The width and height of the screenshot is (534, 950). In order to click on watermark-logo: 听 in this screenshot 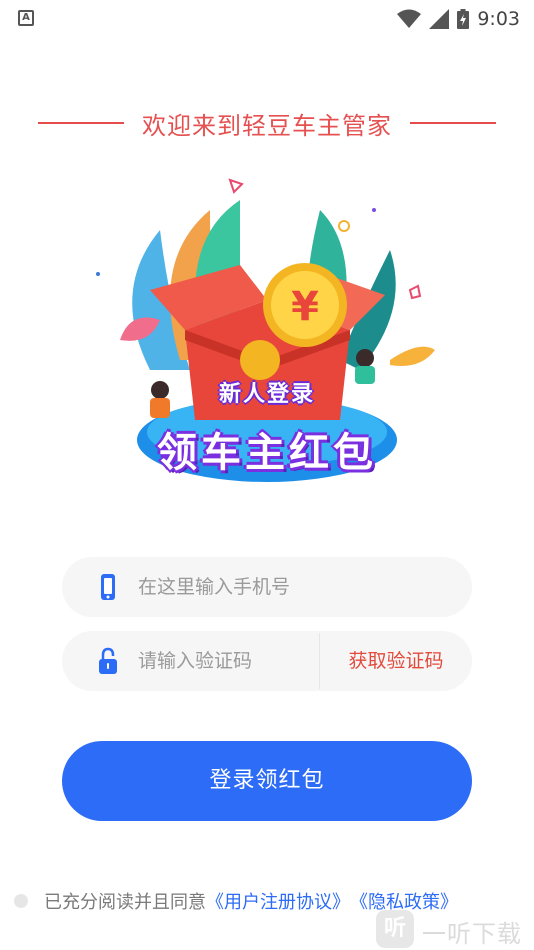, I will do `click(395, 929)`.